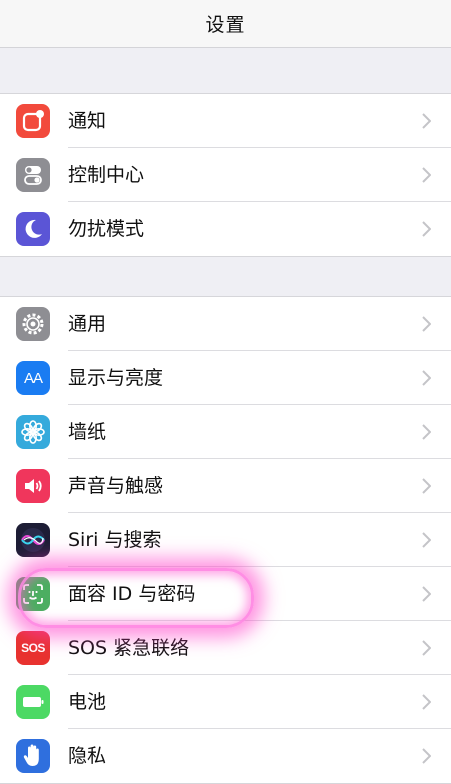  Describe the element at coordinates (87, 756) in the screenshot. I see `settings-row-label: 隐私` at that location.